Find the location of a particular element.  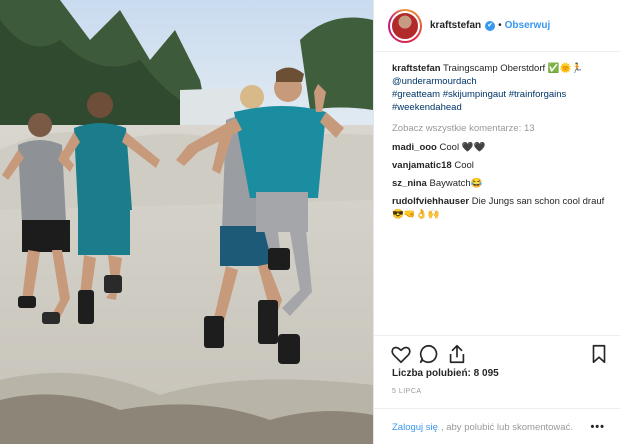

comment-username: madi_ooo is located at coordinates (414, 147).